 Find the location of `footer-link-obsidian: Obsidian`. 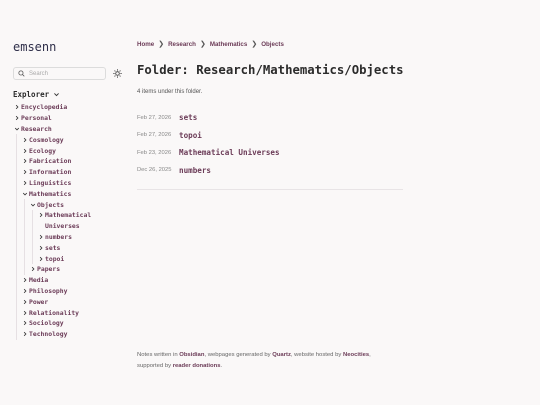

footer-link-obsidian: Obsidian is located at coordinates (191, 355).